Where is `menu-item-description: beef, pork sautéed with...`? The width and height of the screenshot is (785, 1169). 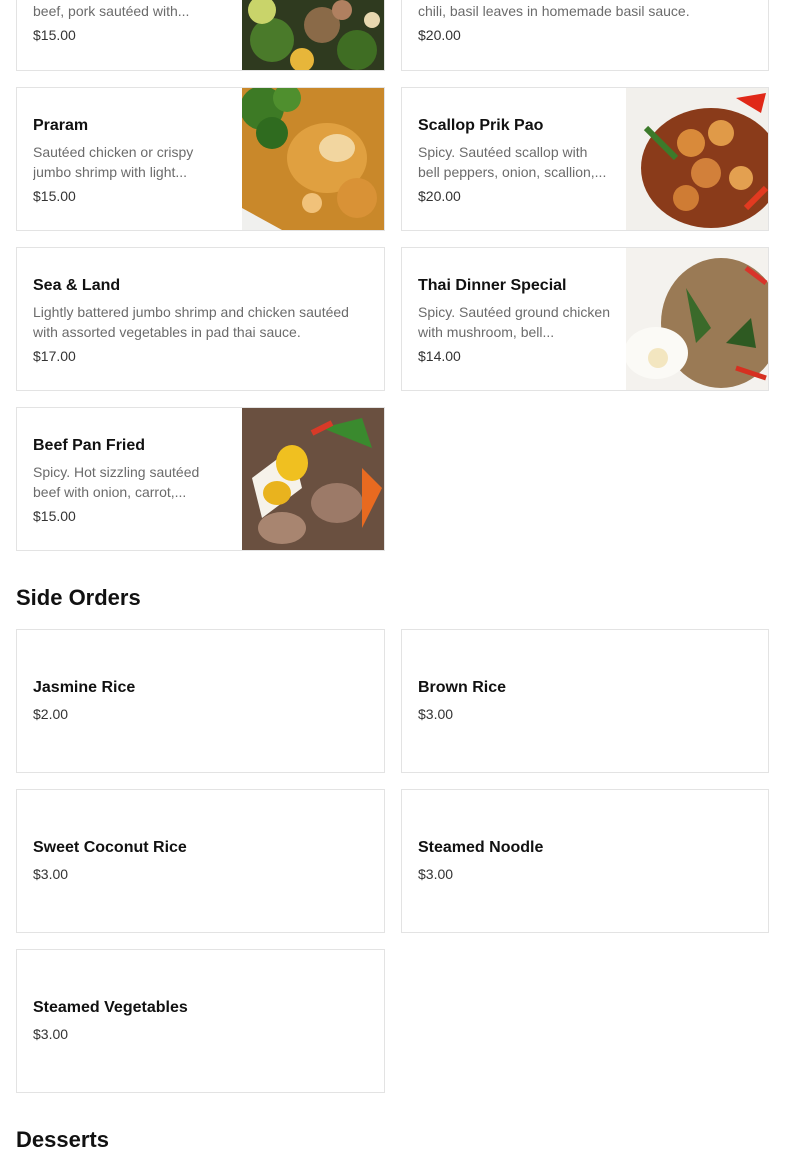
menu-item-description: beef, pork sautéed with... is located at coordinates (111, 11).